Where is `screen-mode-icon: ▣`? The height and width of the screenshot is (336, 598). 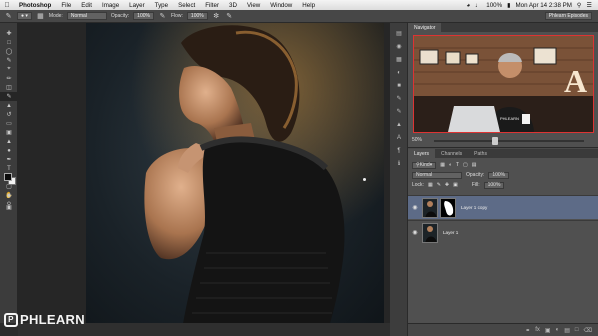
screen-mode-icon: ▣ is located at coordinates (9, 207).